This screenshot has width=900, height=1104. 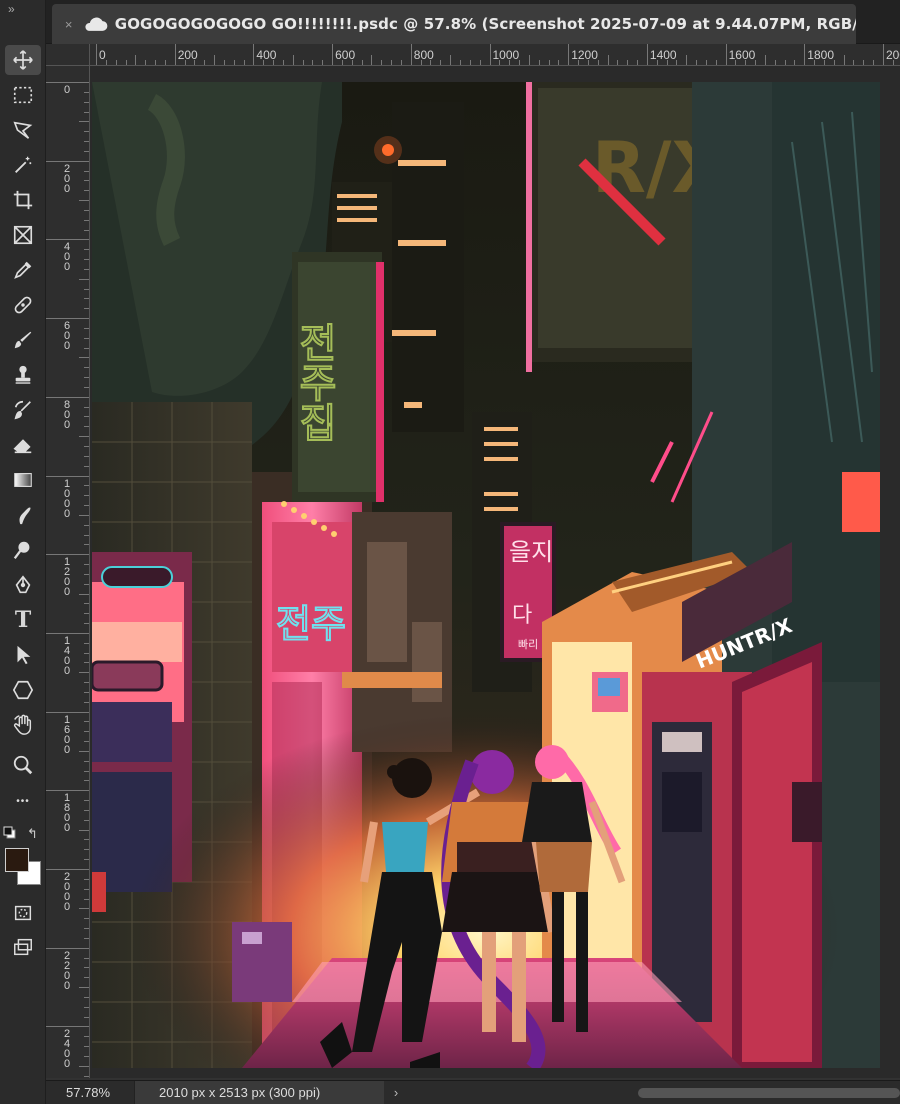 I want to click on horizontal-ruler: 020040060080010001200140016001800200, so click(x=495, y=55).